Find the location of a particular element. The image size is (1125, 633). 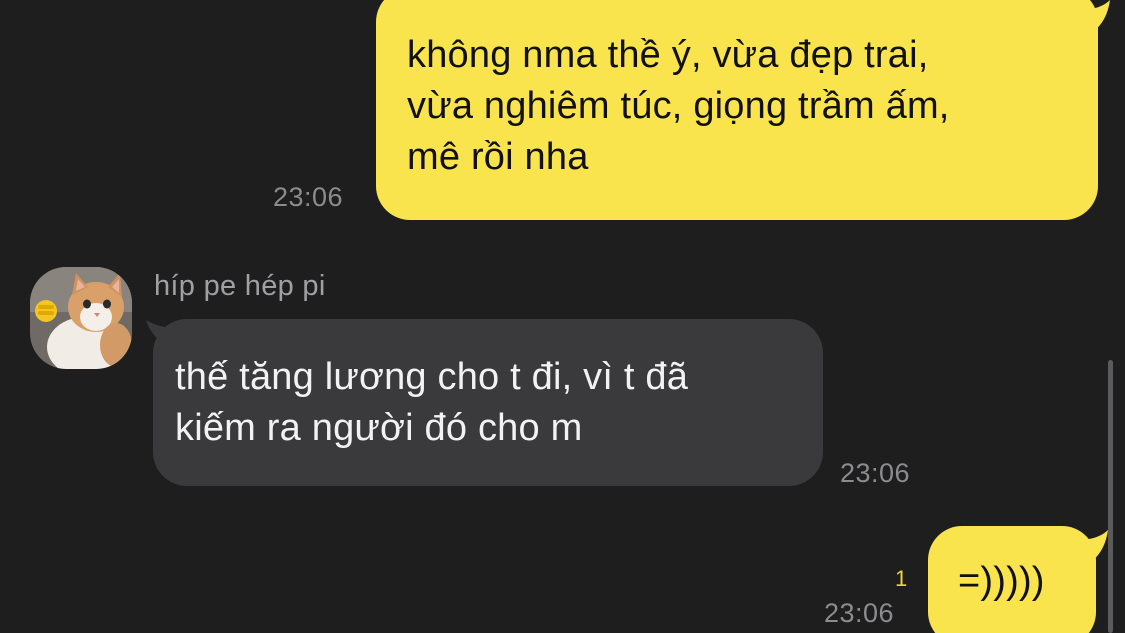

message-text-line: kiếm ra người đó cho m is located at coordinates (379, 428).